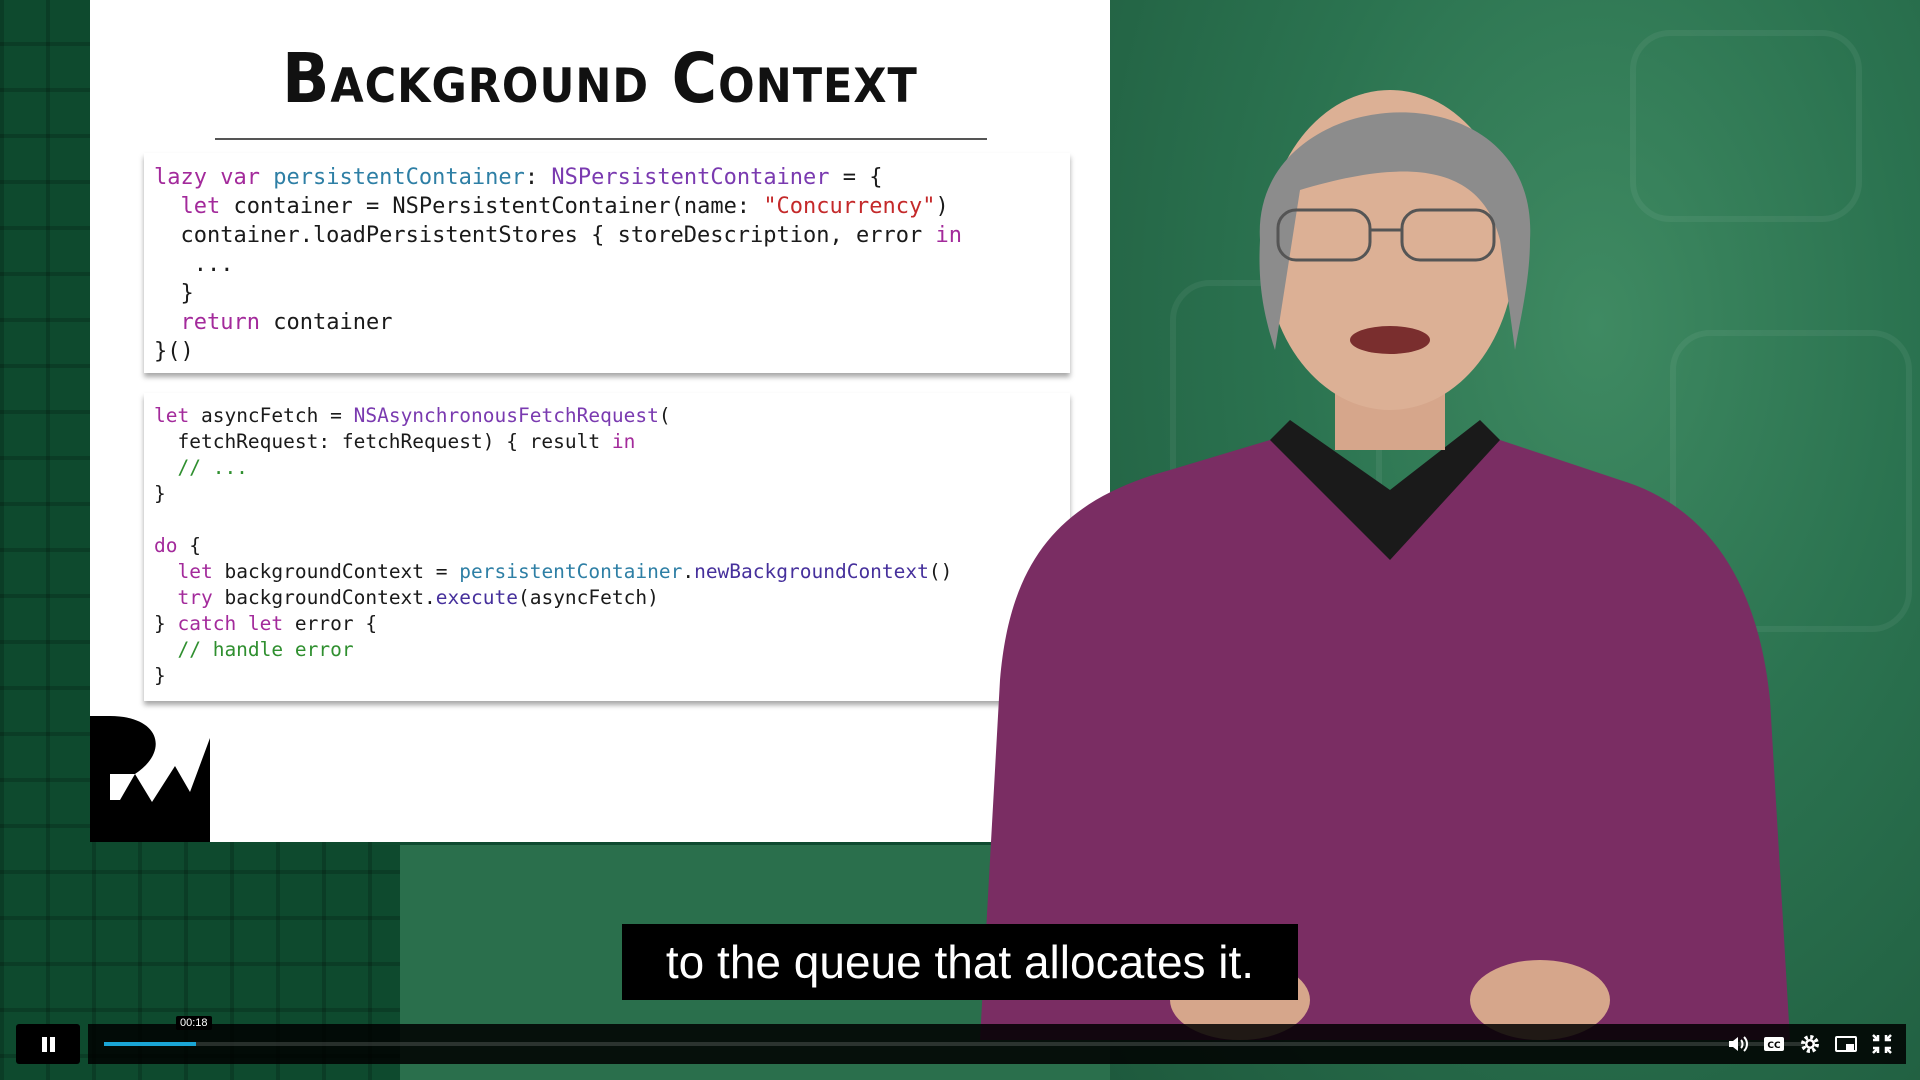  I want to click on code-token: (, so click(664, 415).